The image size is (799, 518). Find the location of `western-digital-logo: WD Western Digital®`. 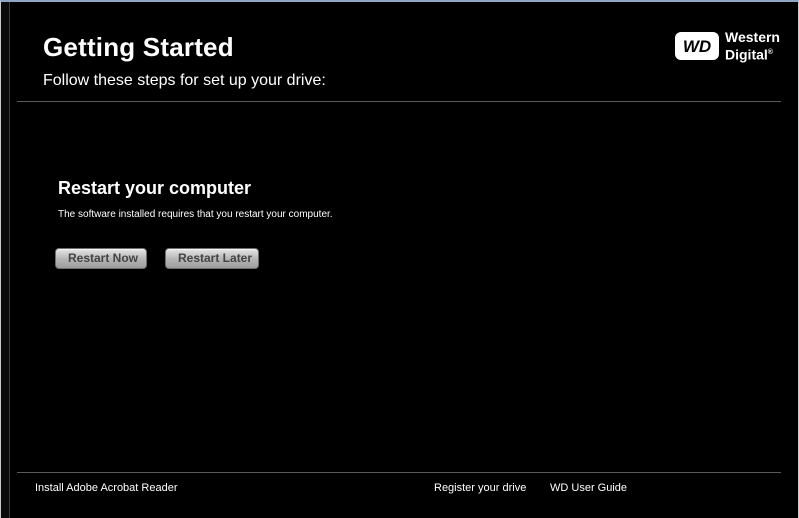

western-digital-logo: WD Western Digital® is located at coordinates (734, 47).